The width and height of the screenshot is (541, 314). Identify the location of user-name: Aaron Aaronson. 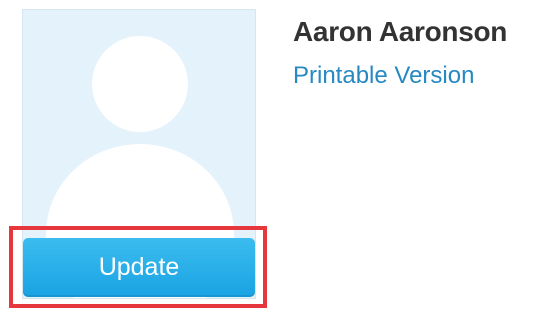
(400, 31).